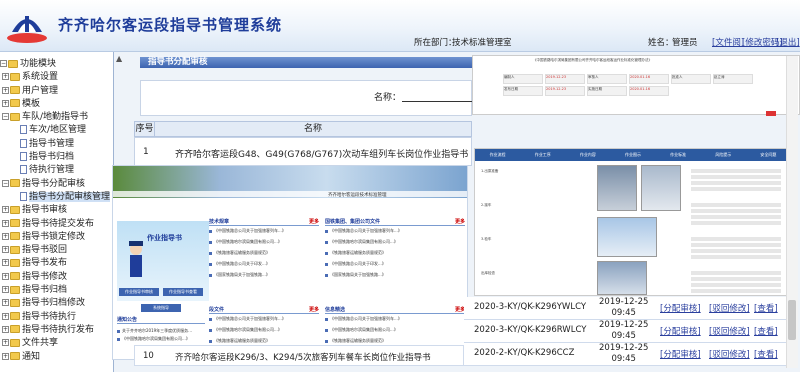 Image resolution: width=800 pixels, height=372 pixels. Describe the element at coordinates (623, 354) in the screenshot. I see `row-datetime: 2019-12-25 09:45` at that location.